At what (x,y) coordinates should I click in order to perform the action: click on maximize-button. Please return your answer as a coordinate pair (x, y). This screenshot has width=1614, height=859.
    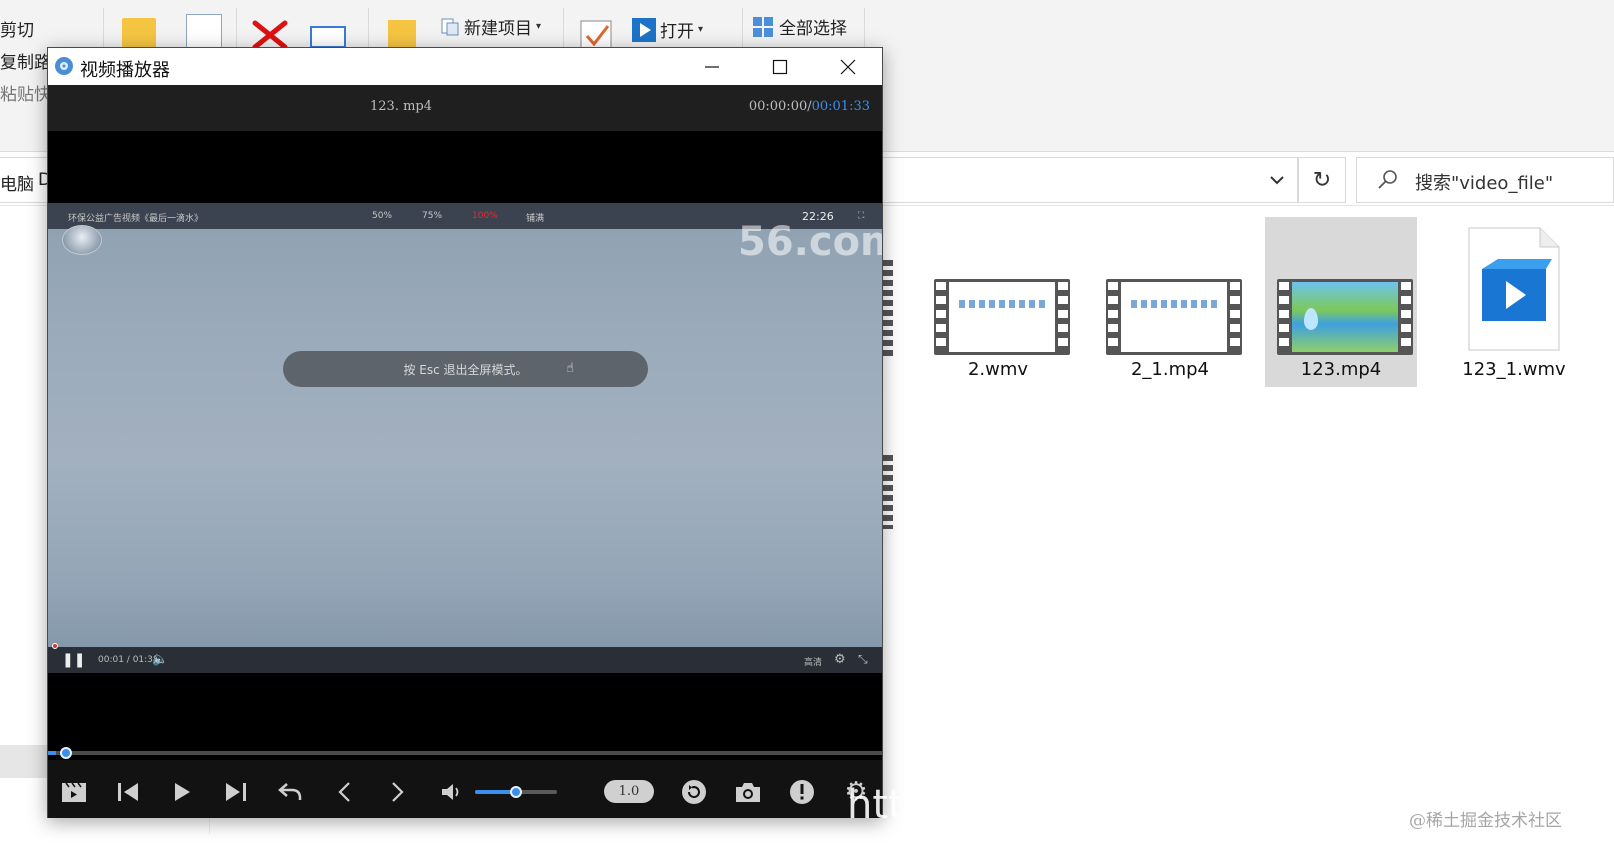
    Looking at the image, I should click on (780, 66).